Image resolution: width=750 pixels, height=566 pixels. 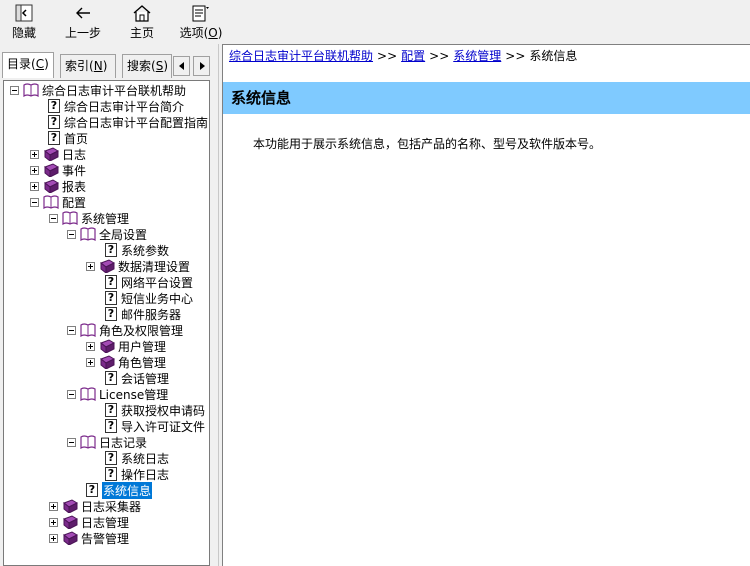 I want to click on tree-item-log-collector: 日志采集器, so click(x=95, y=506).